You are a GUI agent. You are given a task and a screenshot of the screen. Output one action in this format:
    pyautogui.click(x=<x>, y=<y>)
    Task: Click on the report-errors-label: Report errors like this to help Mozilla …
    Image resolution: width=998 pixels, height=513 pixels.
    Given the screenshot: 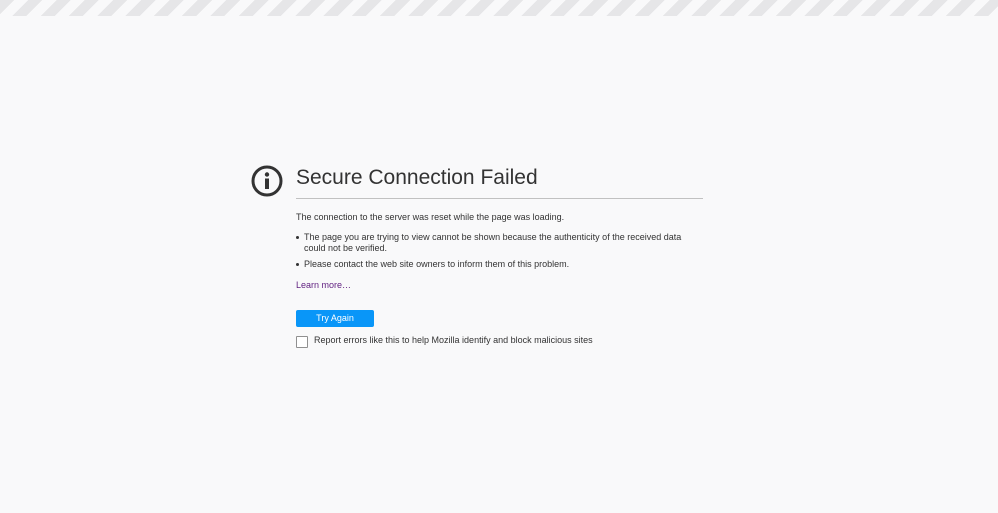 What is the action you would take?
    pyautogui.click(x=453, y=340)
    